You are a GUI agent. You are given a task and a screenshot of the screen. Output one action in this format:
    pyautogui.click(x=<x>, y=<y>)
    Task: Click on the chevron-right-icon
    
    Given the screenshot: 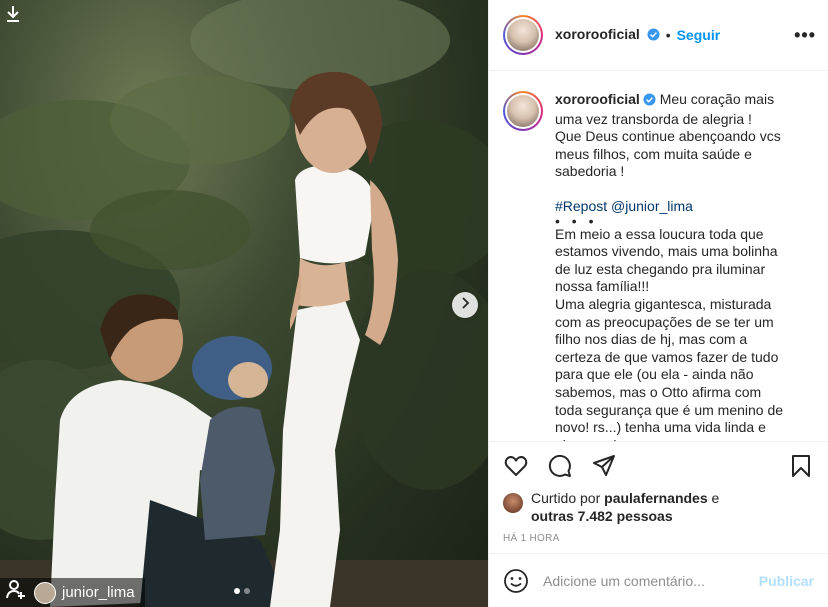 What is the action you would take?
    pyautogui.click(x=465, y=305)
    